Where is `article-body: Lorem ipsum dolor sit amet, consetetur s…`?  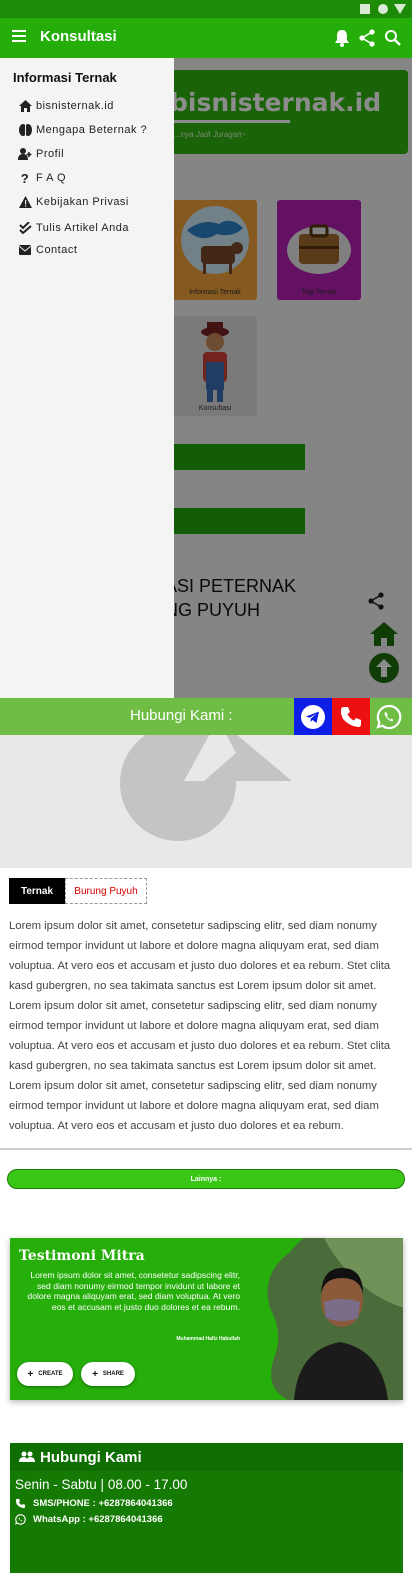
article-body: Lorem ipsum dolor sit amet, consetetur s… is located at coordinates (200, 1026).